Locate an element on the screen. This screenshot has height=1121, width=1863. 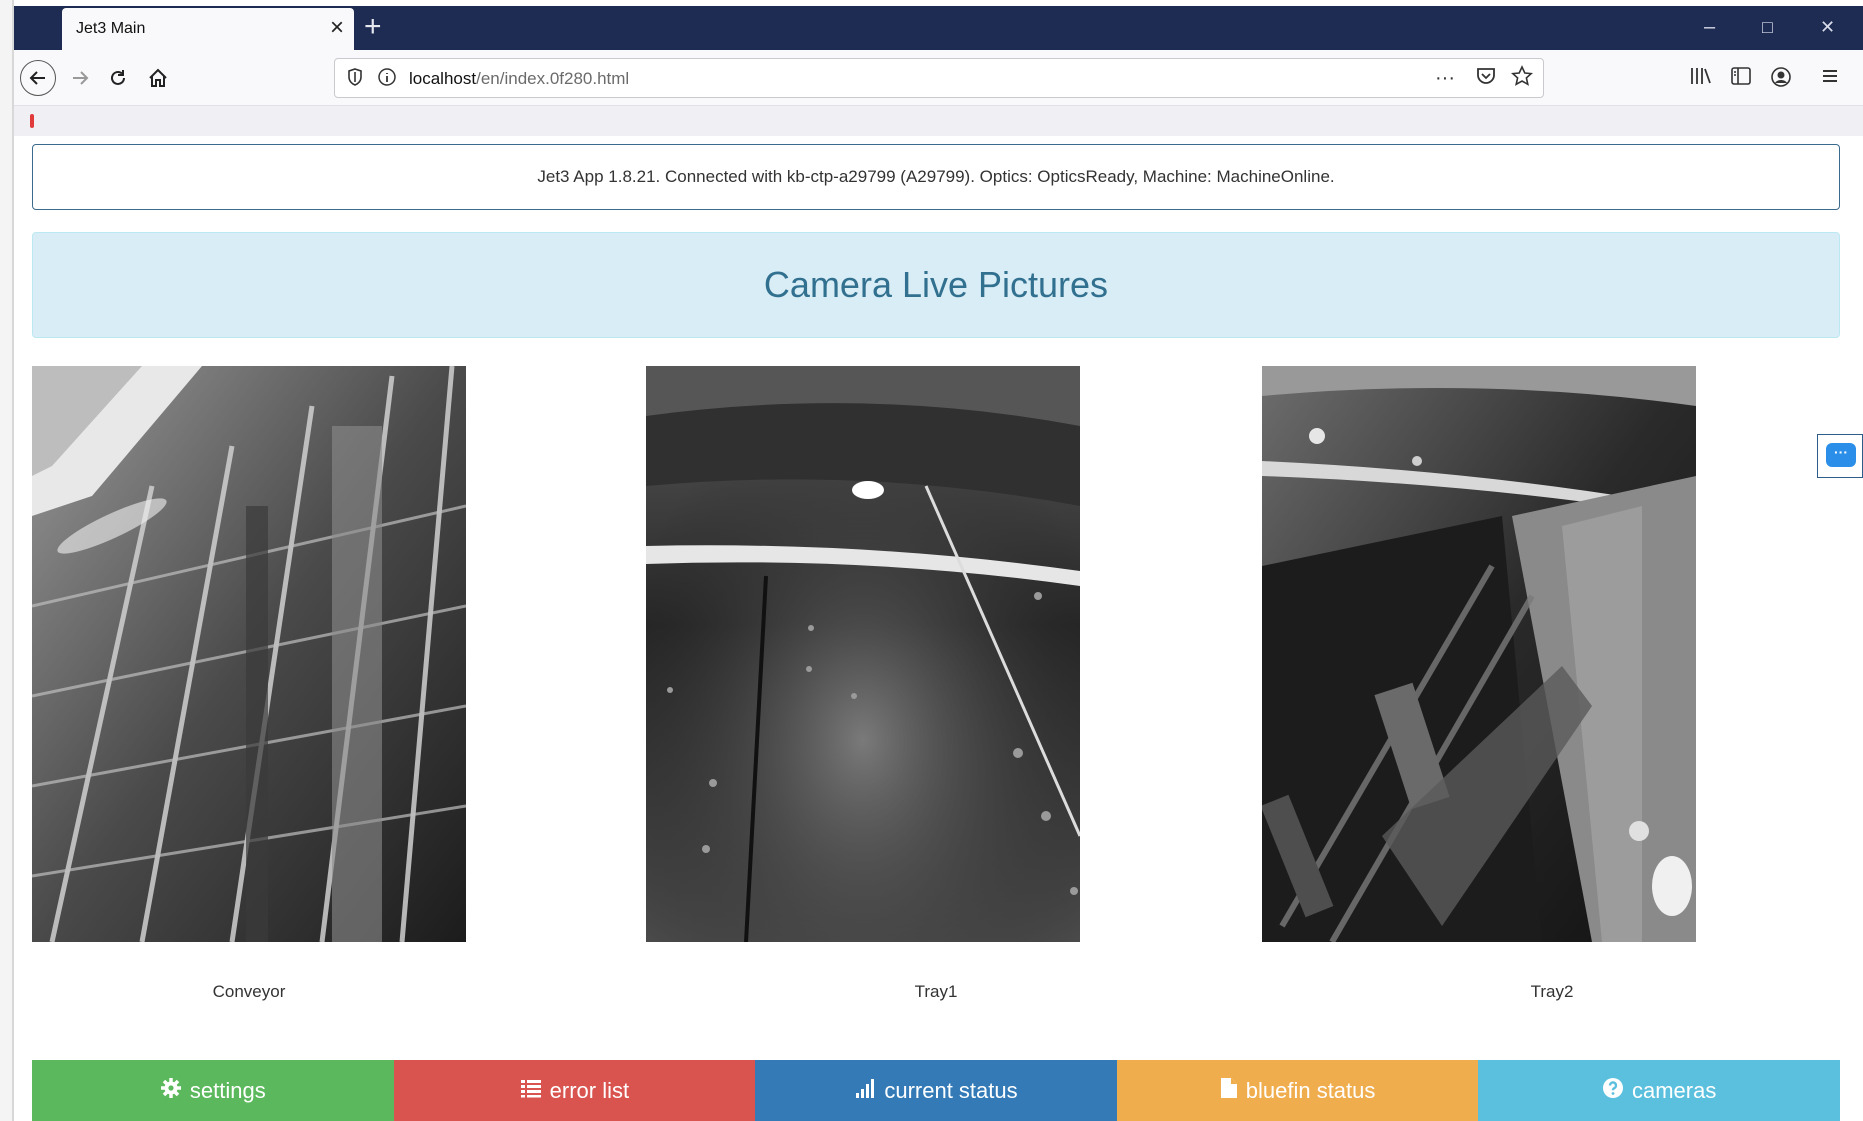
settings-label: settings is located at coordinates (227, 1090).